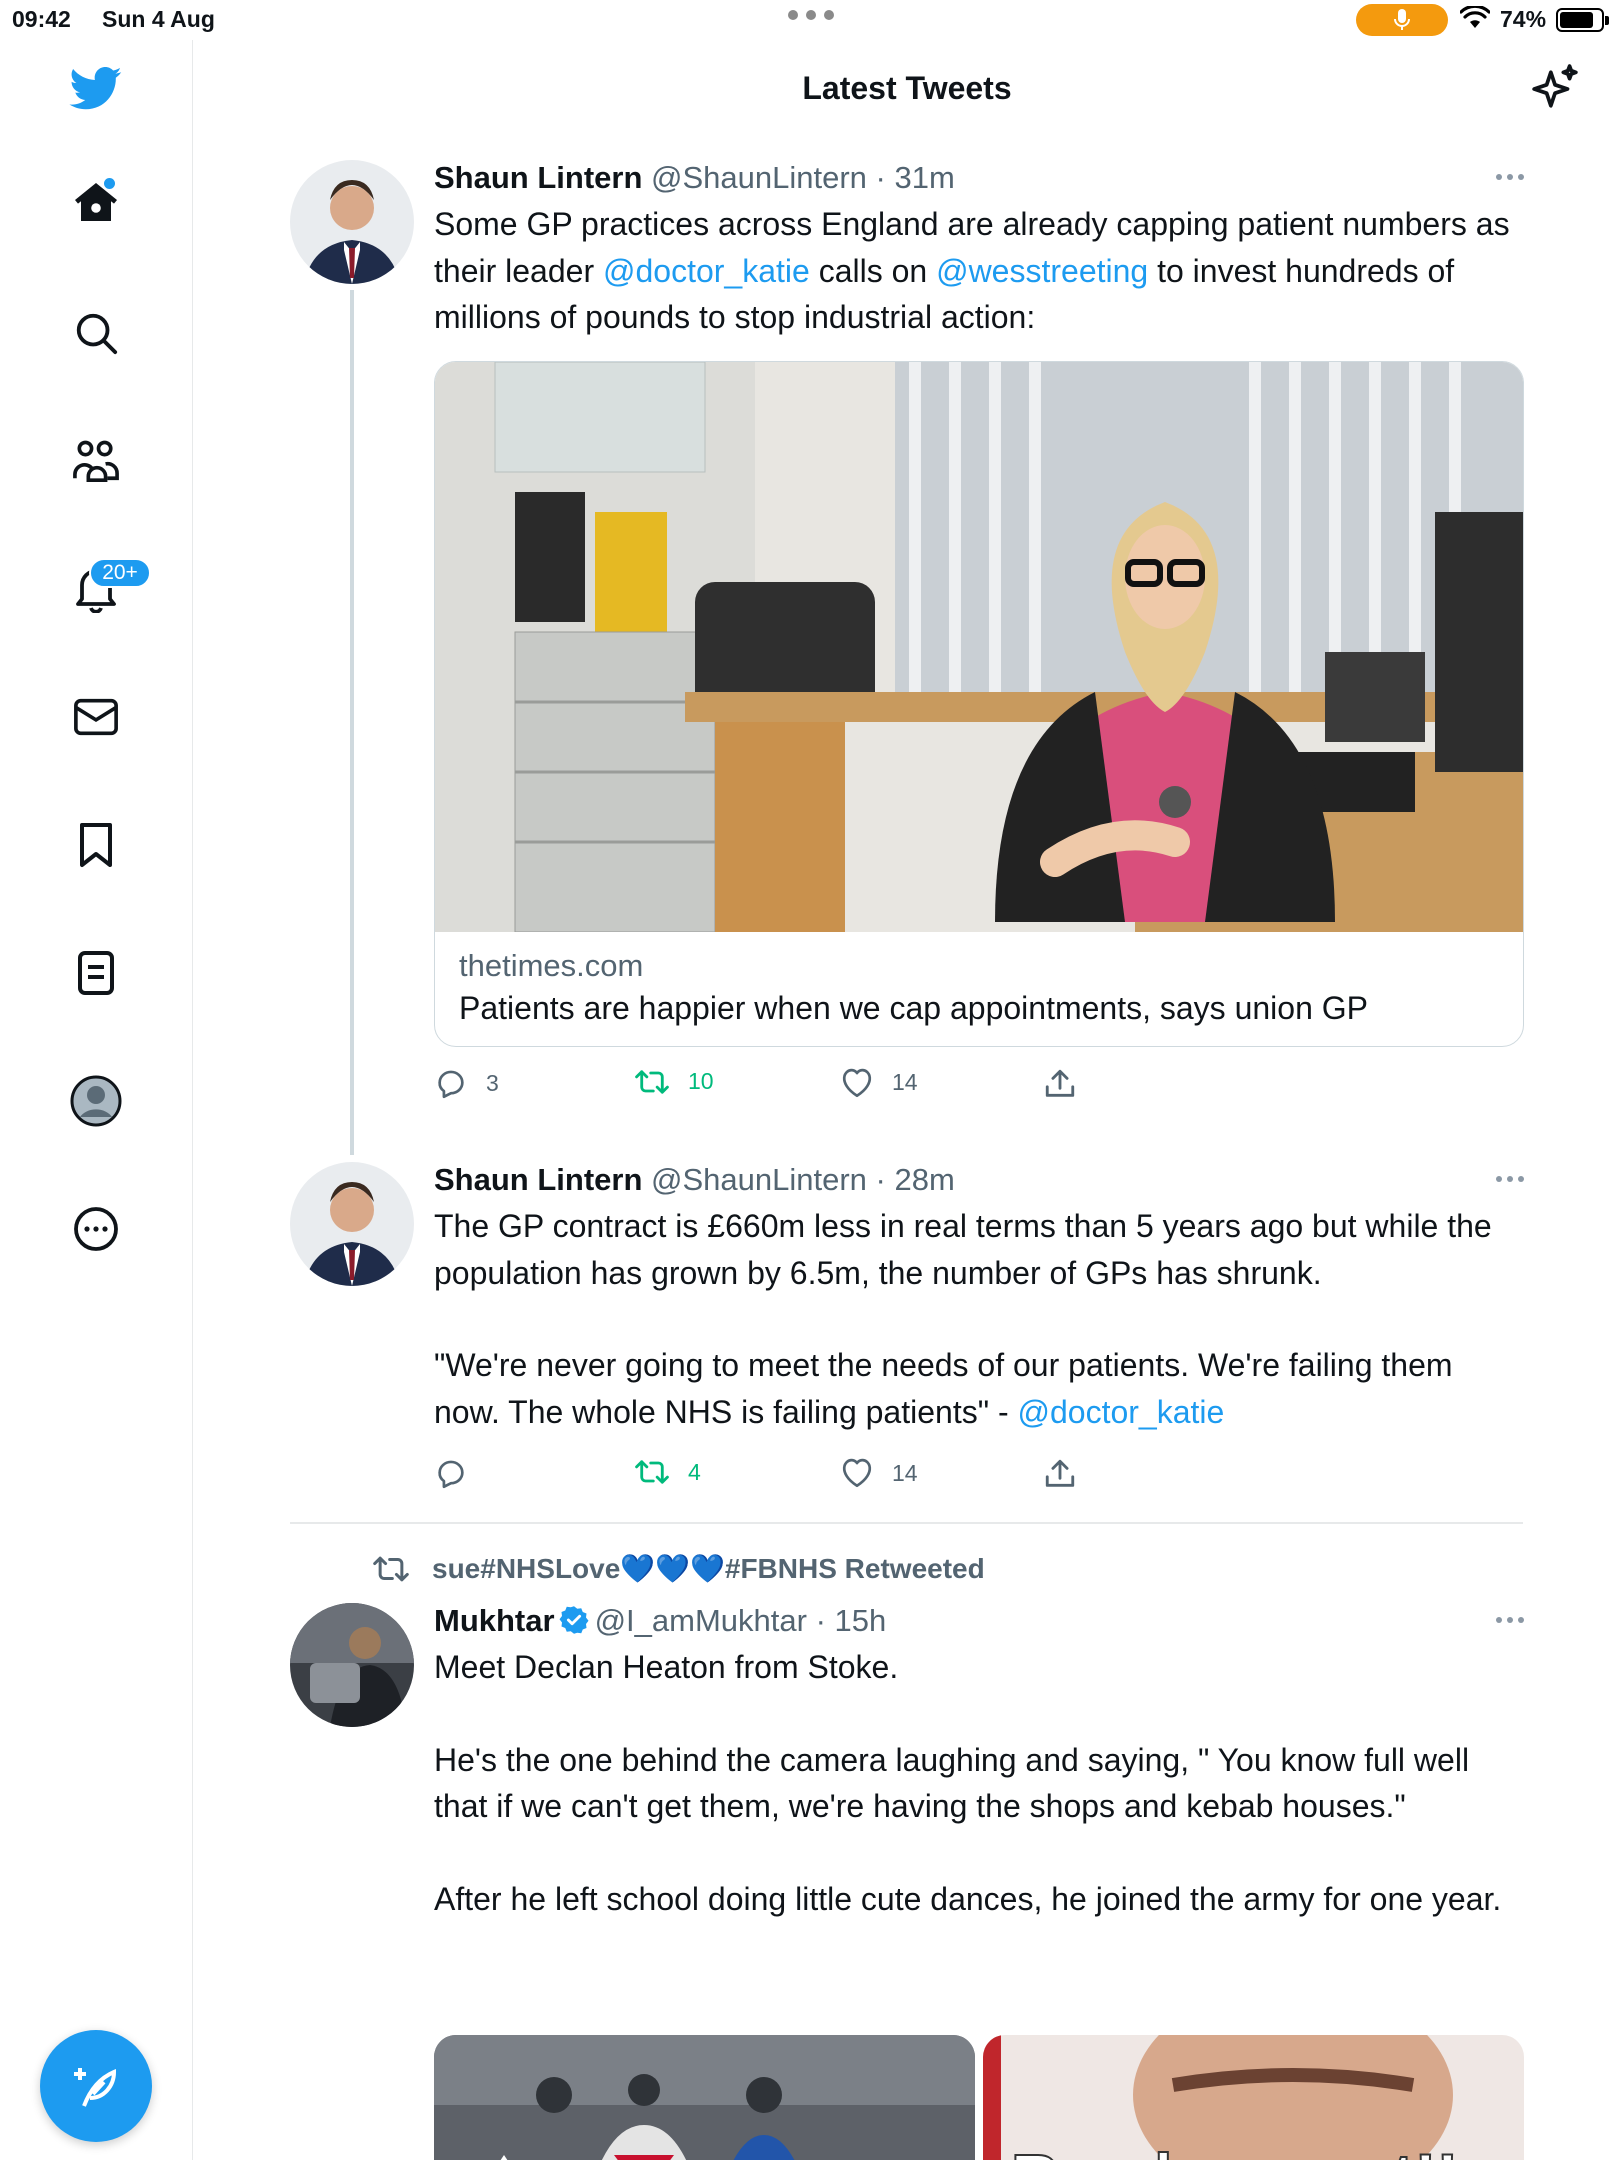 This screenshot has height=2160, width=1620. Describe the element at coordinates (109, 183) in the screenshot. I see `new-tweets-dot` at that location.